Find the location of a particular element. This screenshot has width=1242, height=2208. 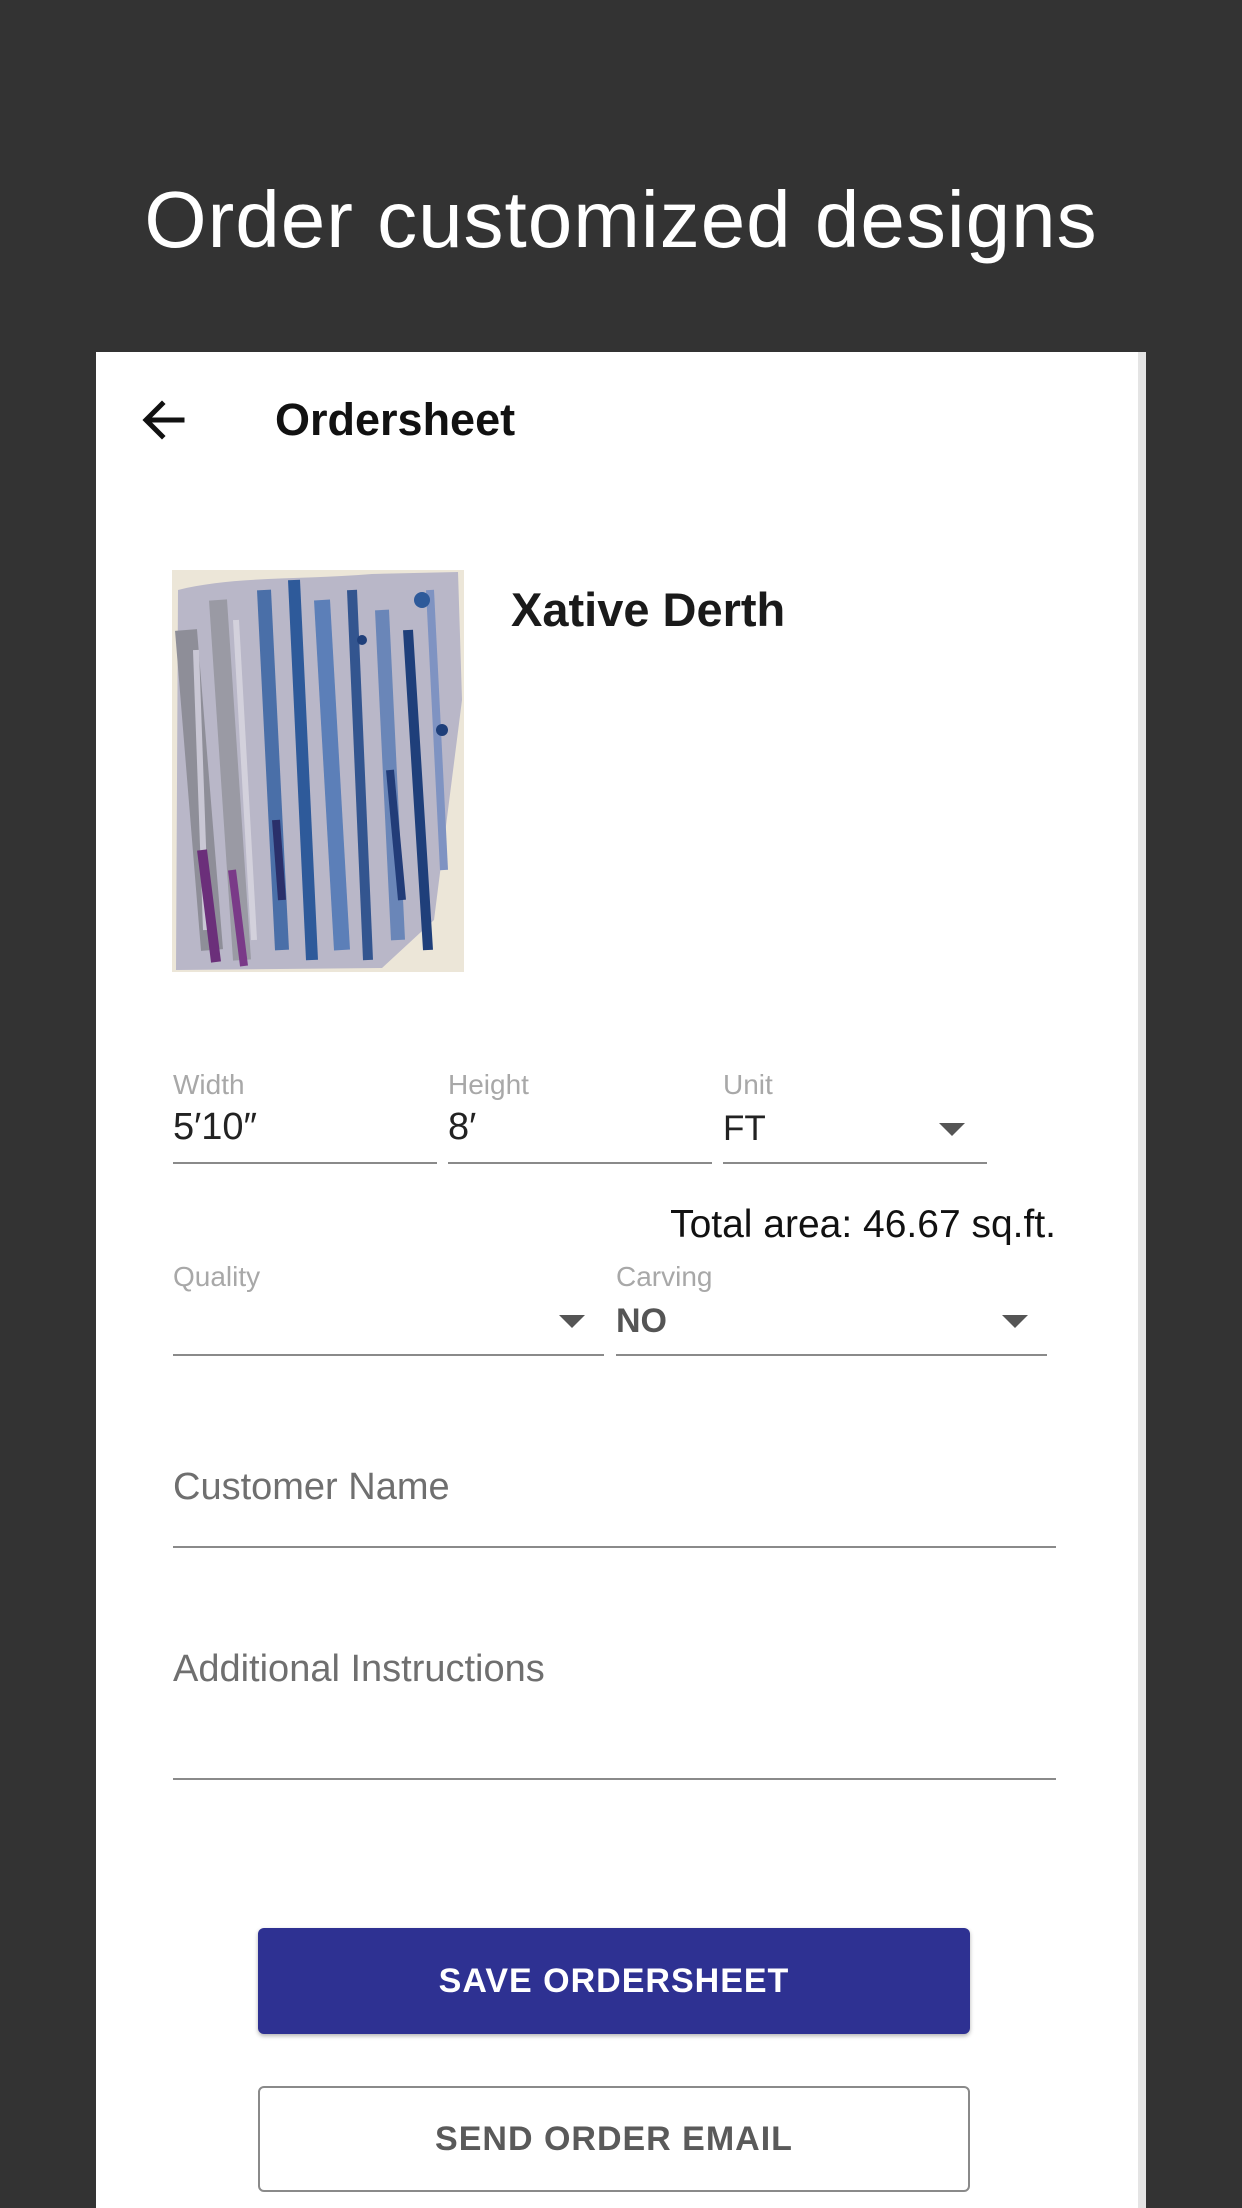

unit-underline is located at coordinates (855, 1163).